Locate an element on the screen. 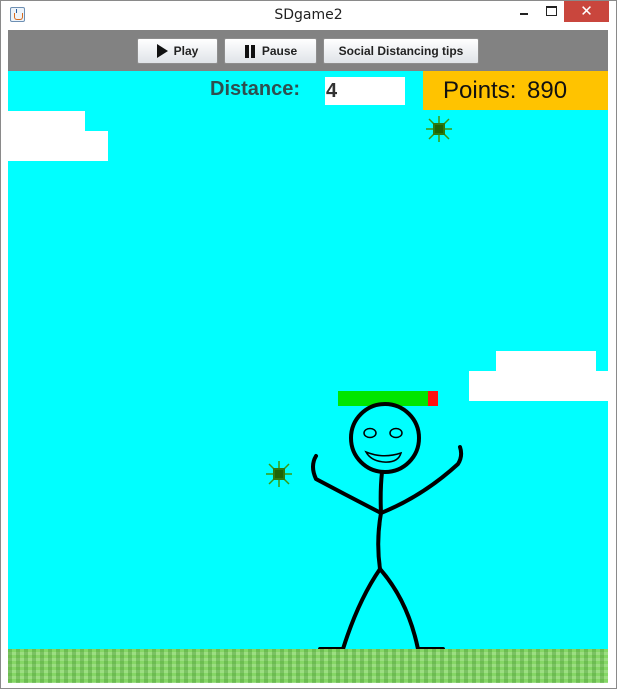 The height and width of the screenshot is (689, 617). close-icon: ✕ is located at coordinates (586, 11).